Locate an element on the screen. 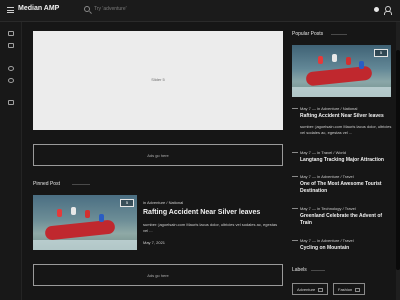 This screenshot has width=400, height=300. ad-slot-top: Ads go here is located at coordinates (158, 155).